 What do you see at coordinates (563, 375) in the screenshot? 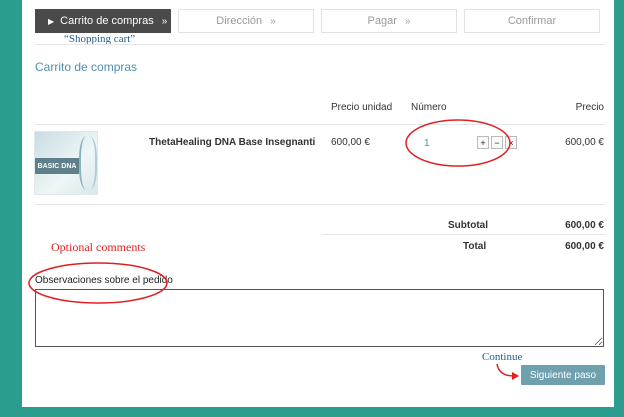
I see `next-step-button: Siguiente paso` at bounding box center [563, 375].